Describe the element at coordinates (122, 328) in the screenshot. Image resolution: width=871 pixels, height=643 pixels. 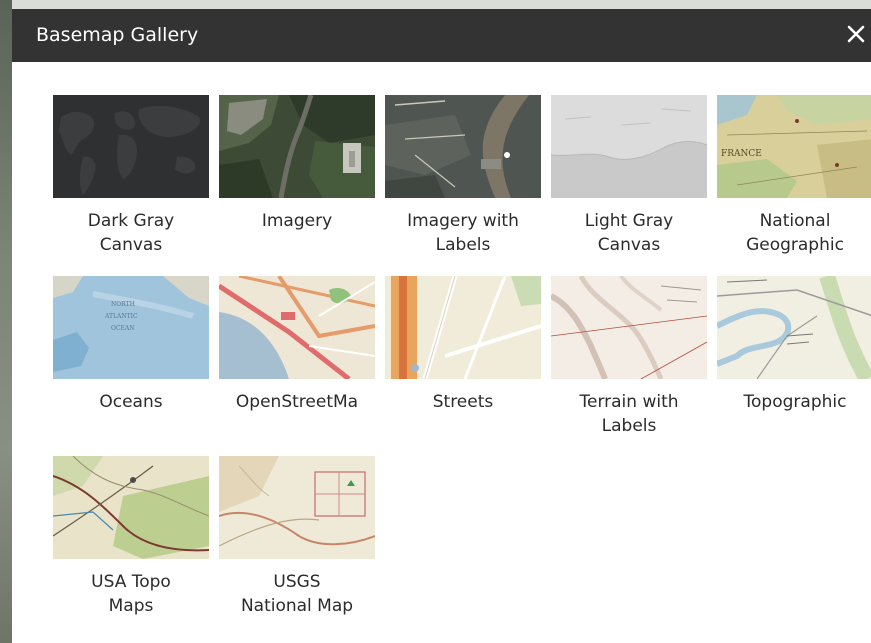
I see `thumb-label-ocean: OCEAN` at that location.